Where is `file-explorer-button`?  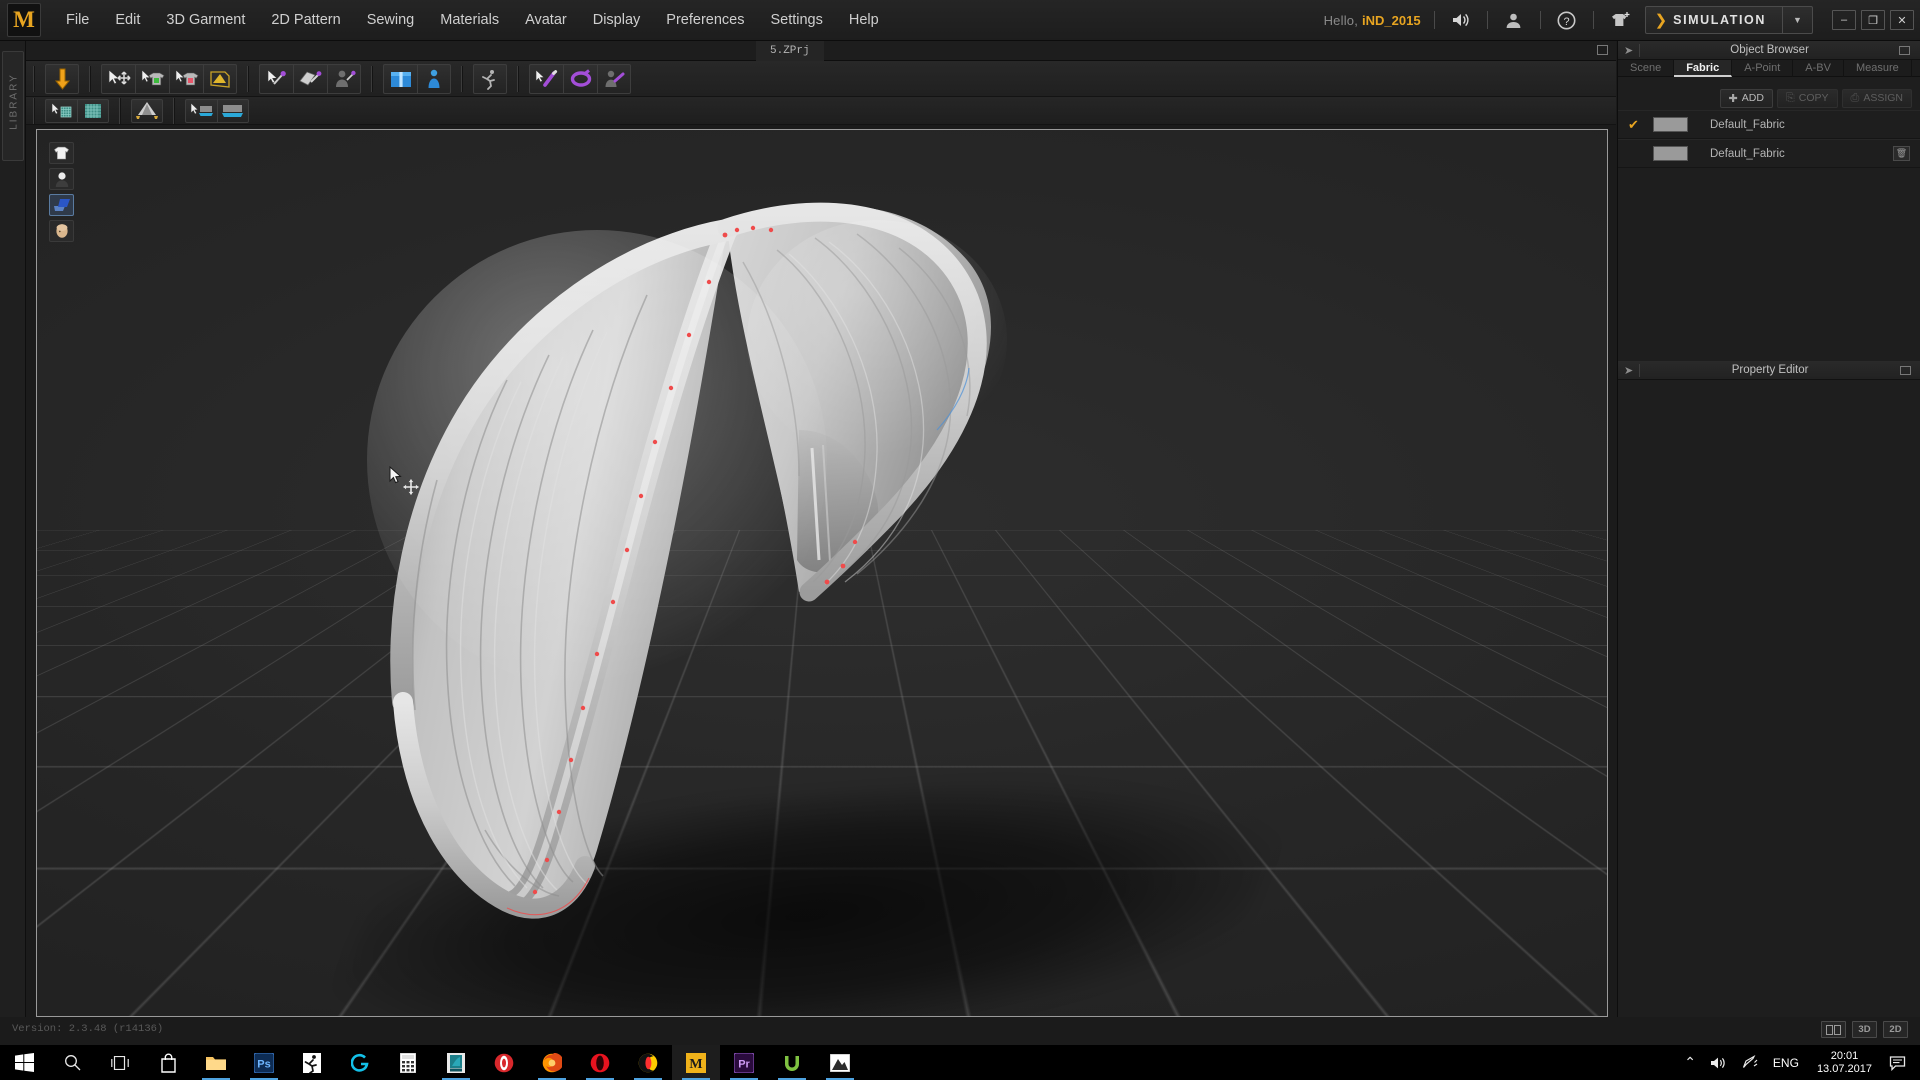
file-explorer-button is located at coordinates (216, 1062).